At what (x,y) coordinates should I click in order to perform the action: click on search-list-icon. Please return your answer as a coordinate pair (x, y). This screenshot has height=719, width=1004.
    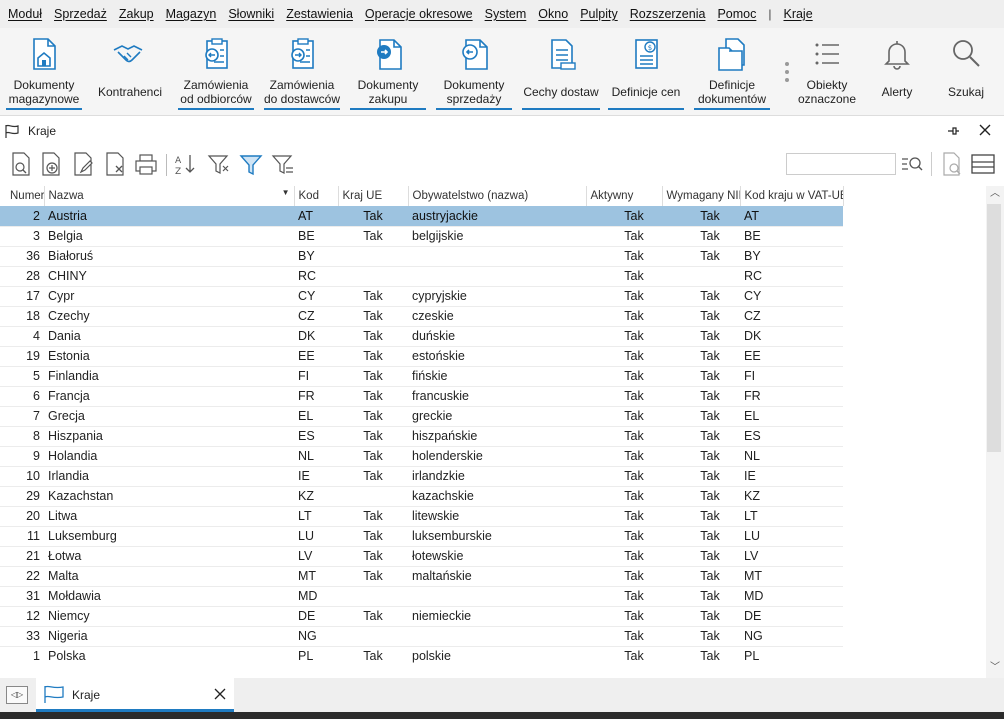
    Looking at the image, I should click on (912, 164).